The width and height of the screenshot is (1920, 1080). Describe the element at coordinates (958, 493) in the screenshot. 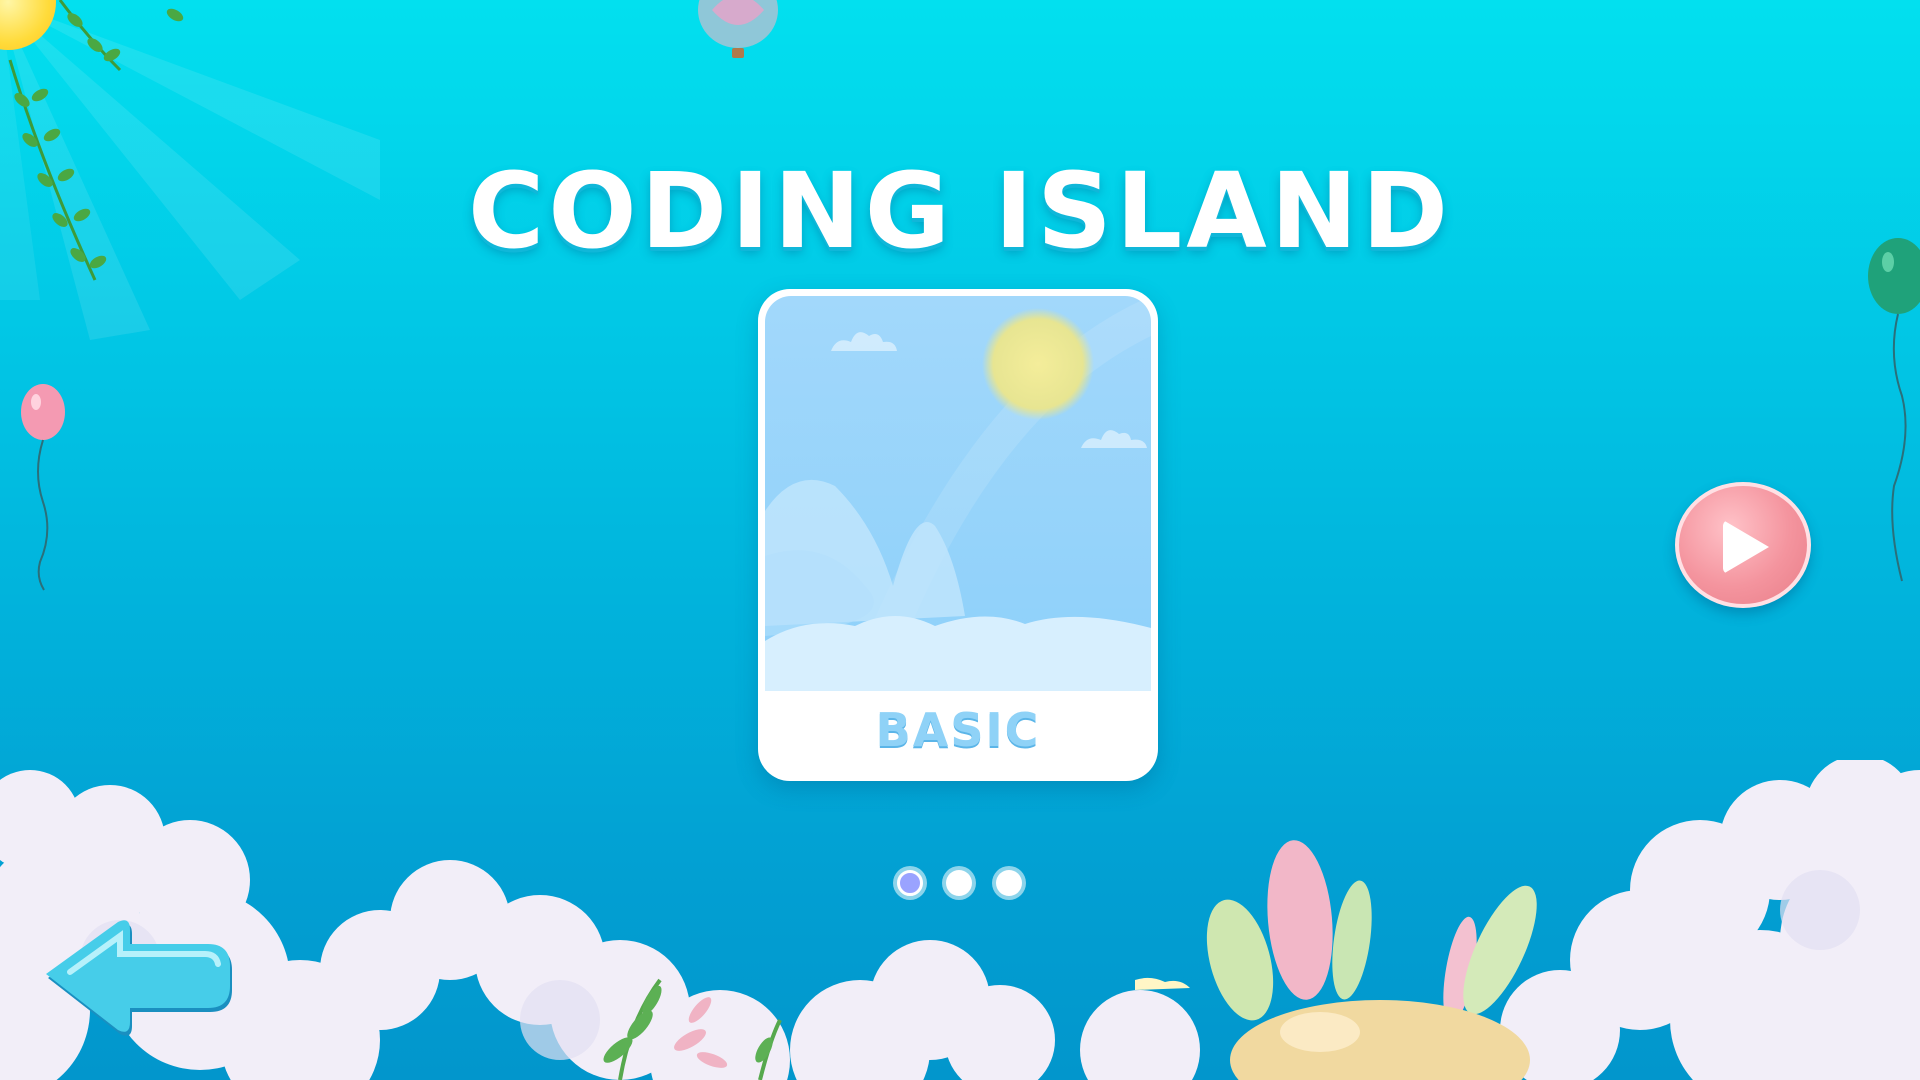

I see `level-card-illustration` at that location.